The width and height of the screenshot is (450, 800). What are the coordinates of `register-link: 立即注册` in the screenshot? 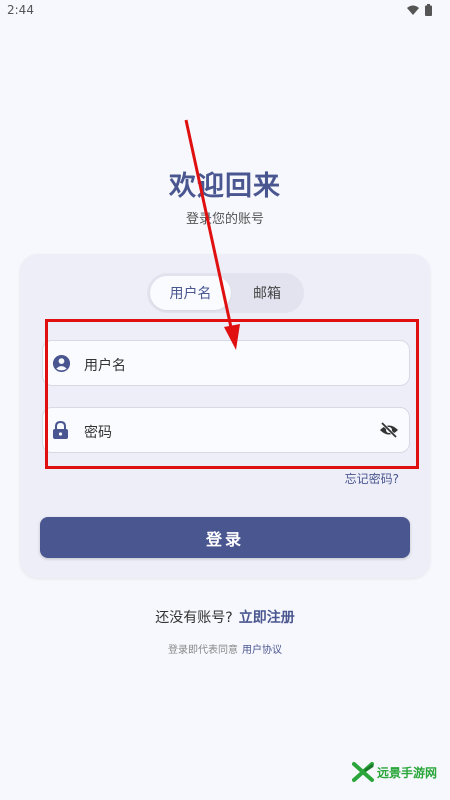 It's located at (267, 618).